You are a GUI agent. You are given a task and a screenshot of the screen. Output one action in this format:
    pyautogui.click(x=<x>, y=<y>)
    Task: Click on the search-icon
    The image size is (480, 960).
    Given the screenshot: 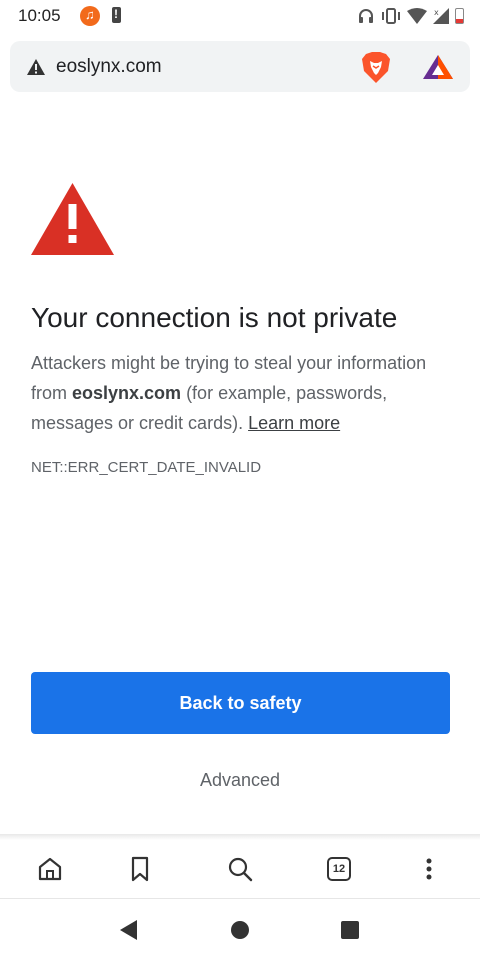 What is the action you would take?
    pyautogui.click(x=240, y=869)
    